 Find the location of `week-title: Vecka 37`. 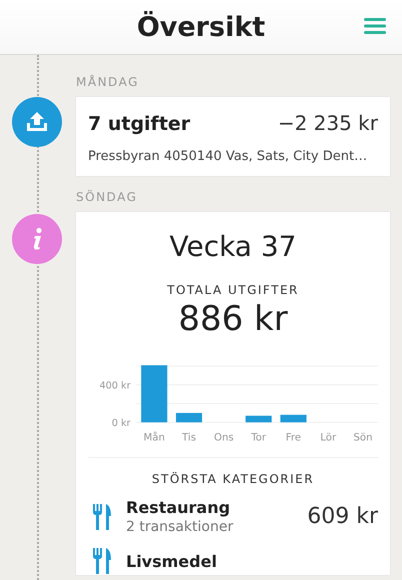

week-title: Vecka 37 is located at coordinates (232, 246).